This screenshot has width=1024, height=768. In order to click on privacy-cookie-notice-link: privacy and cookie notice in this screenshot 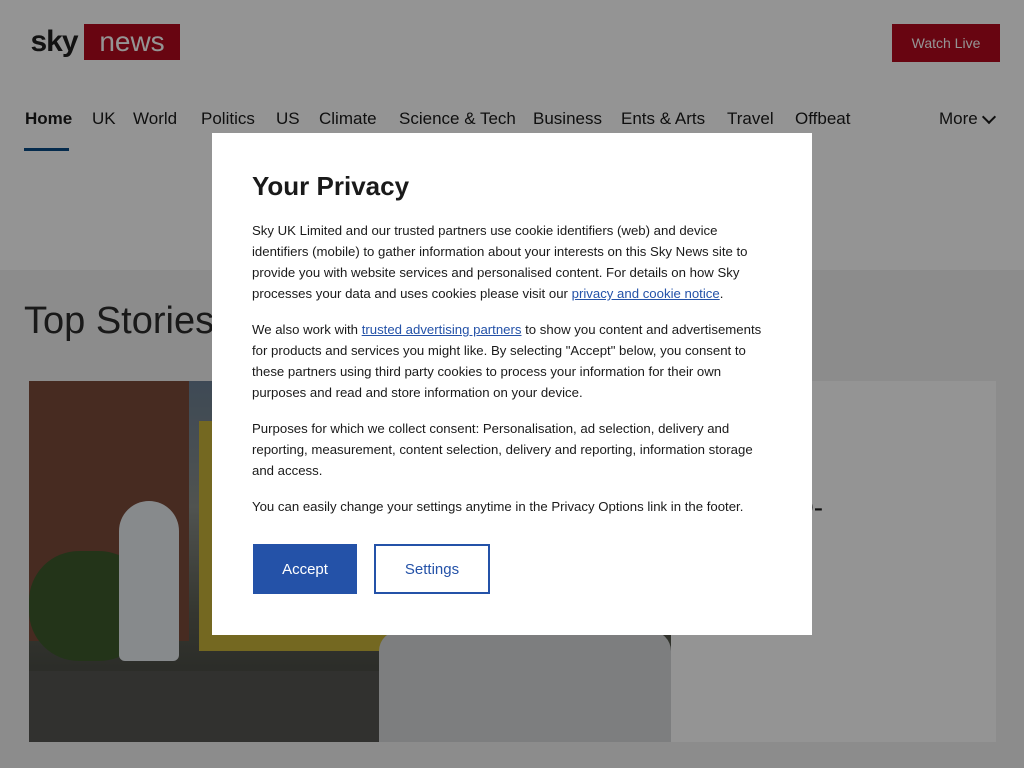, I will do `click(646, 293)`.